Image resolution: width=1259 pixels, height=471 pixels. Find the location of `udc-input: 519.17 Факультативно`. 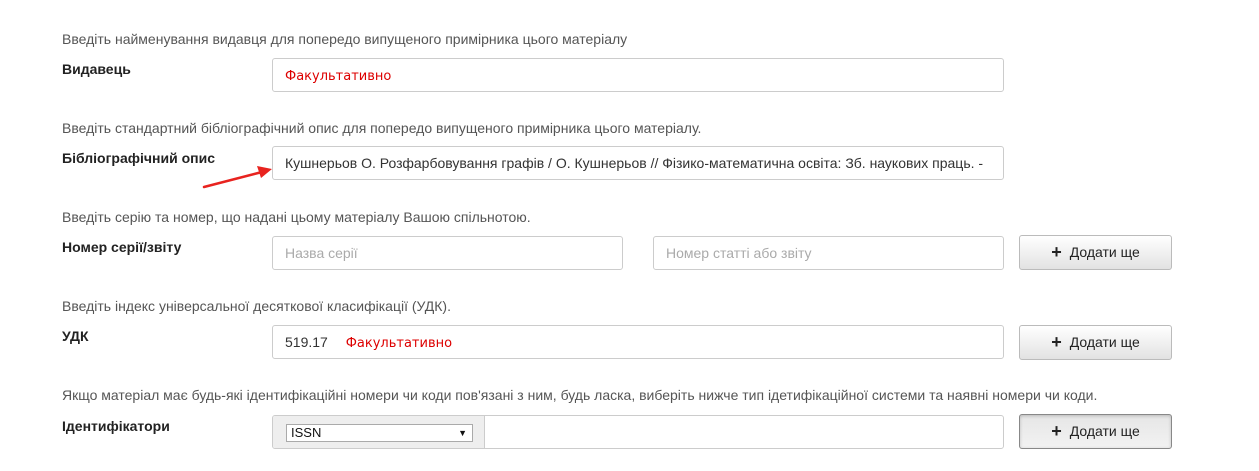

udc-input: 519.17 Факультативно is located at coordinates (638, 342).